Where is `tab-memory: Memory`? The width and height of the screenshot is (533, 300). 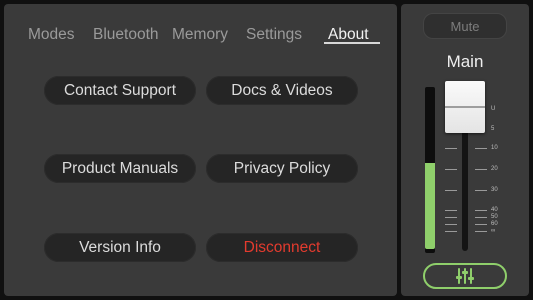
tab-memory: Memory is located at coordinates (200, 35).